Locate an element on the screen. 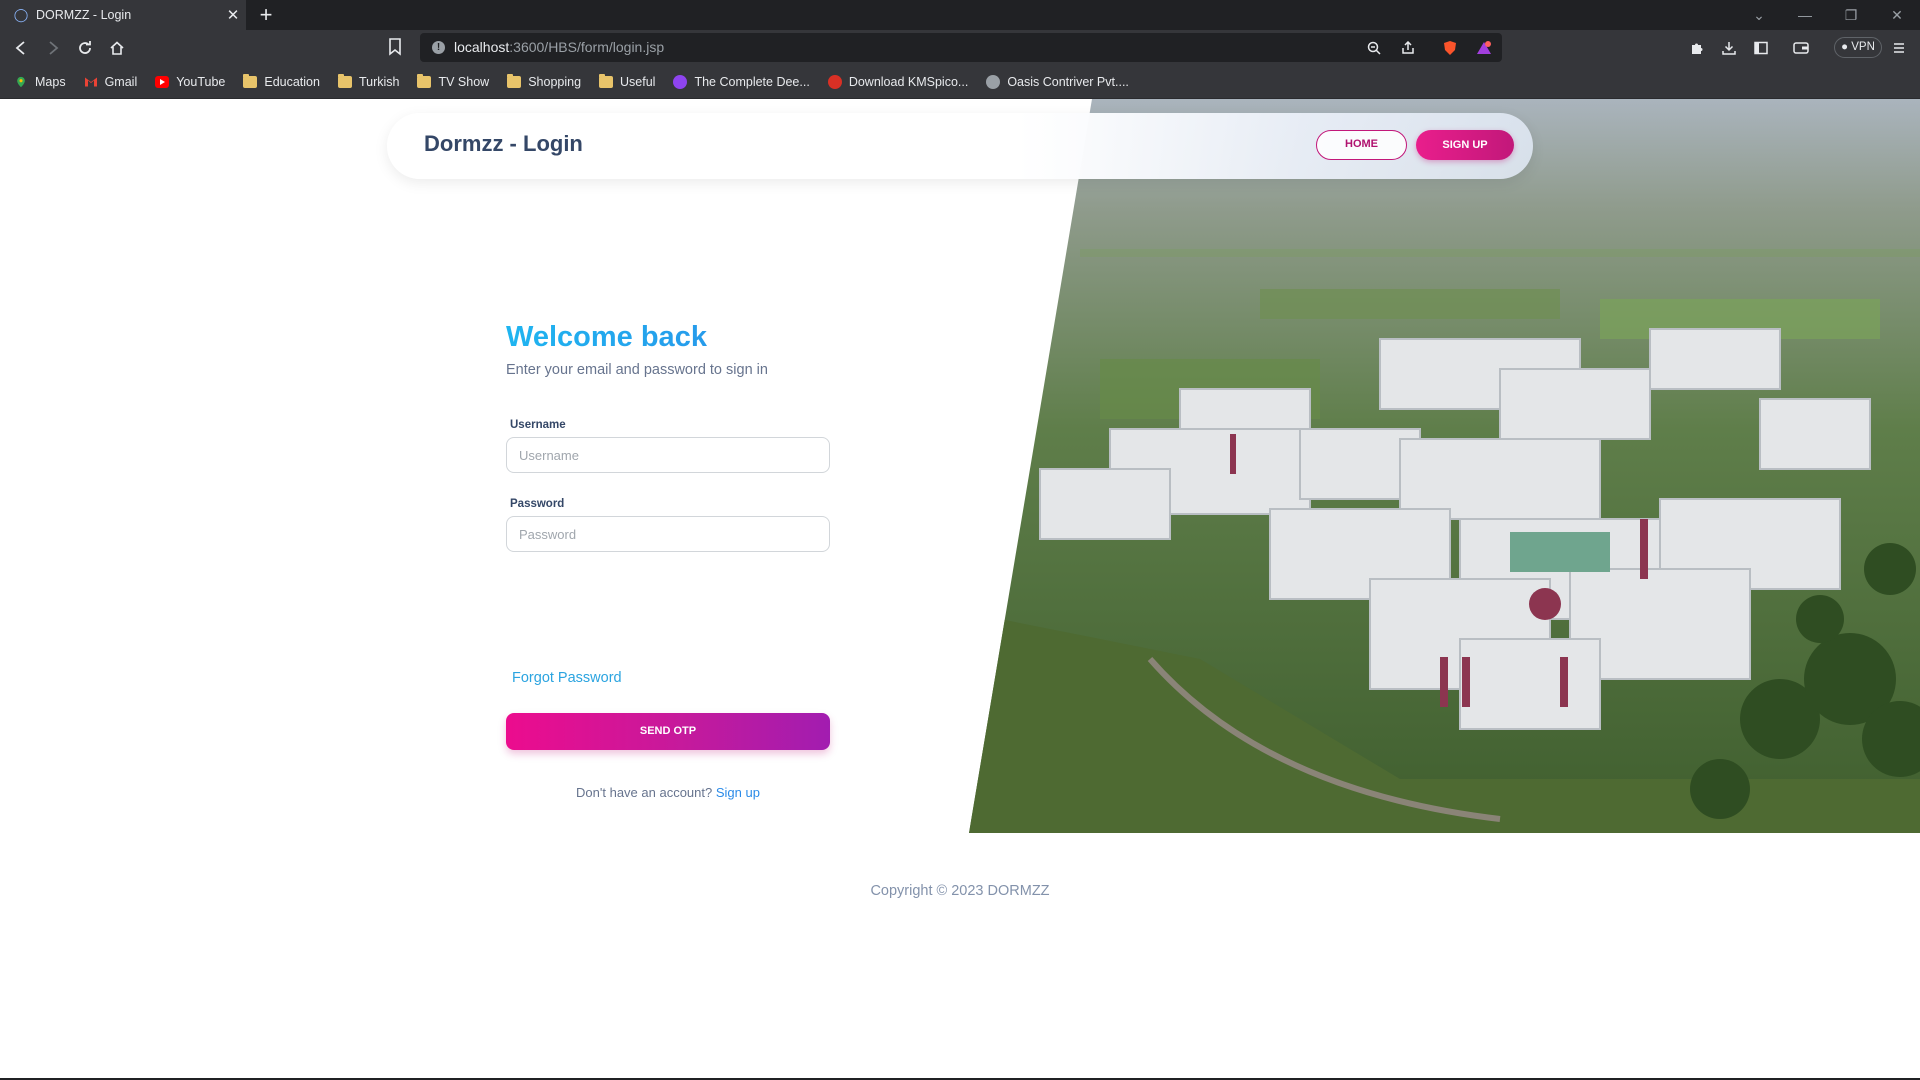  bookmark-label: YouTube is located at coordinates (201, 81).